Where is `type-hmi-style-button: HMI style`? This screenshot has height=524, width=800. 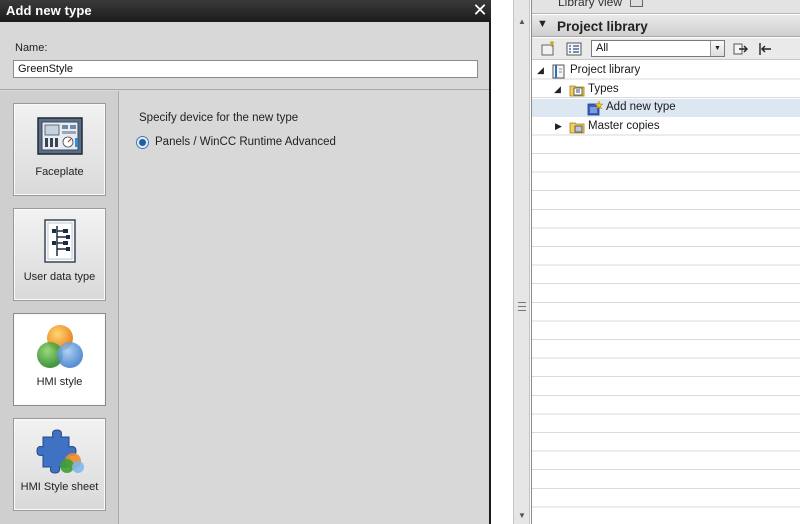 type-hmi-style-button: HMI style is located at coordinates (59, 359).